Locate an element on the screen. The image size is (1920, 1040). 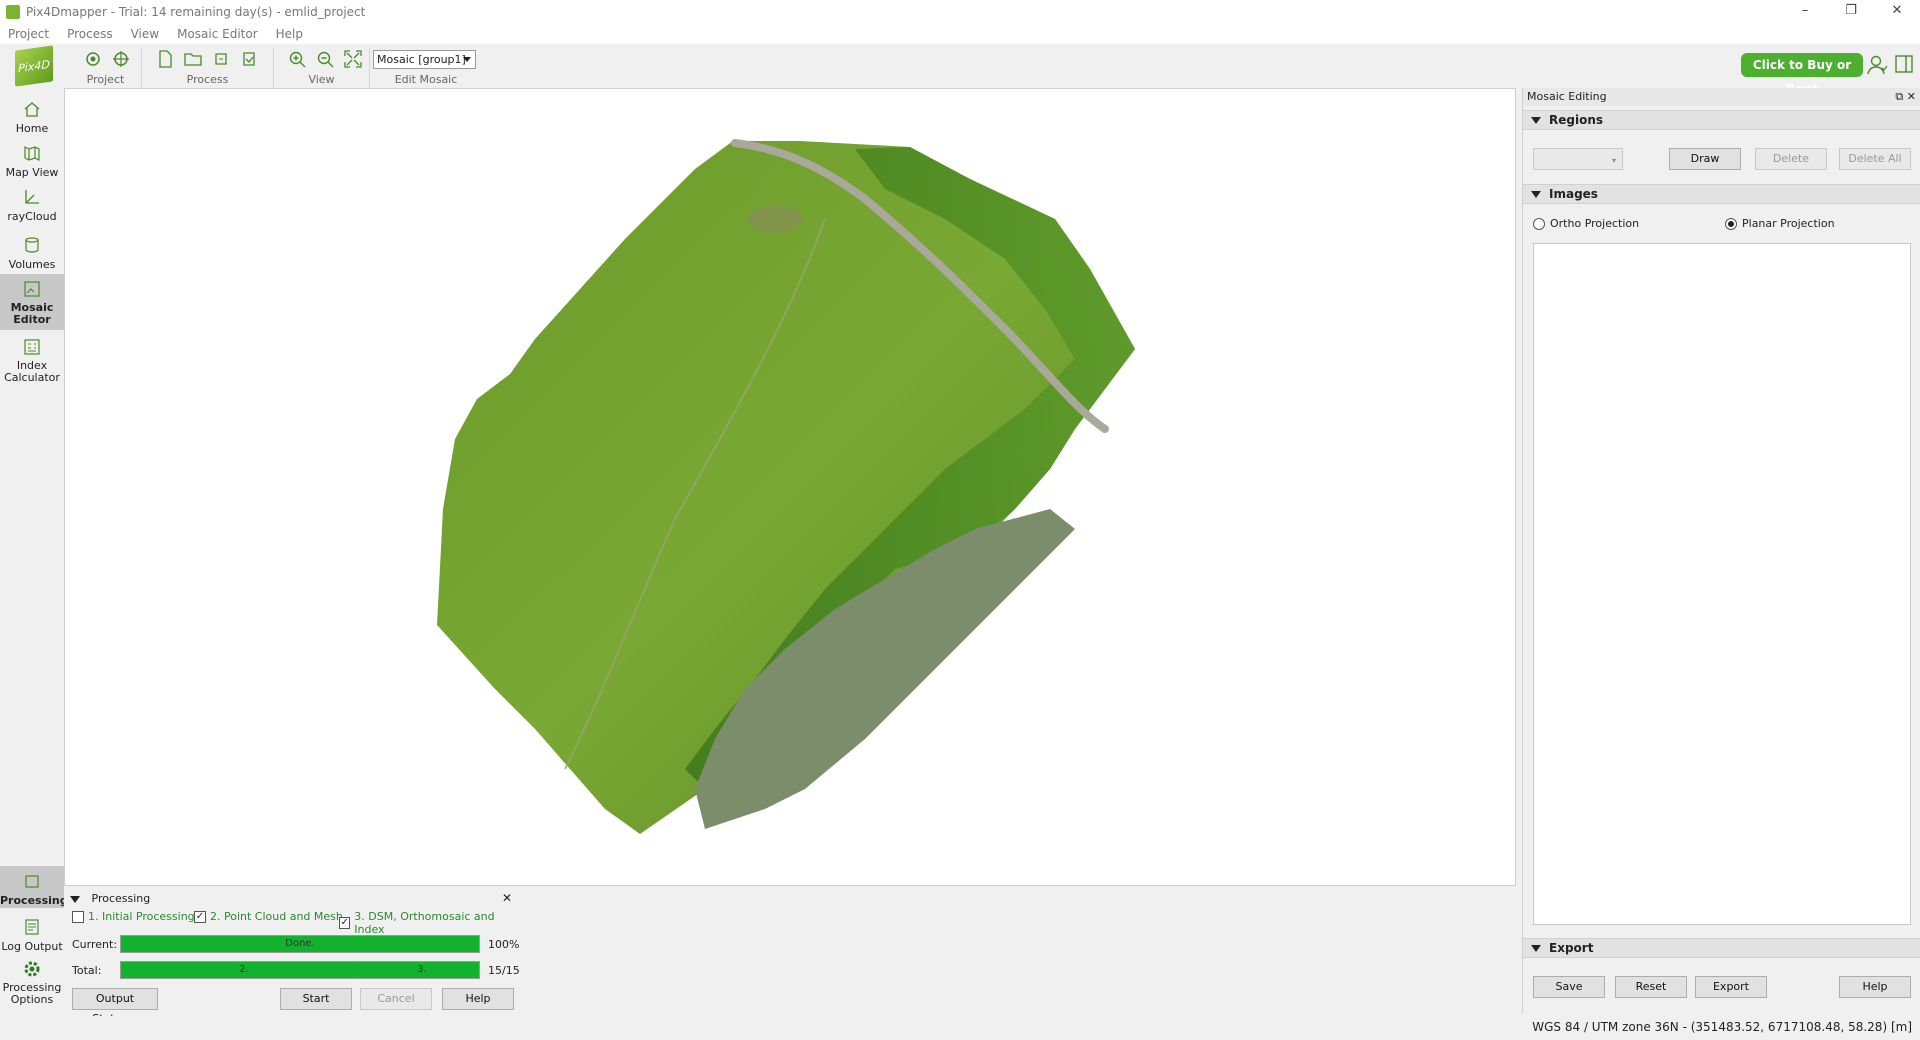
regions-section-header: Regions is located at coordinates (1721, 120).